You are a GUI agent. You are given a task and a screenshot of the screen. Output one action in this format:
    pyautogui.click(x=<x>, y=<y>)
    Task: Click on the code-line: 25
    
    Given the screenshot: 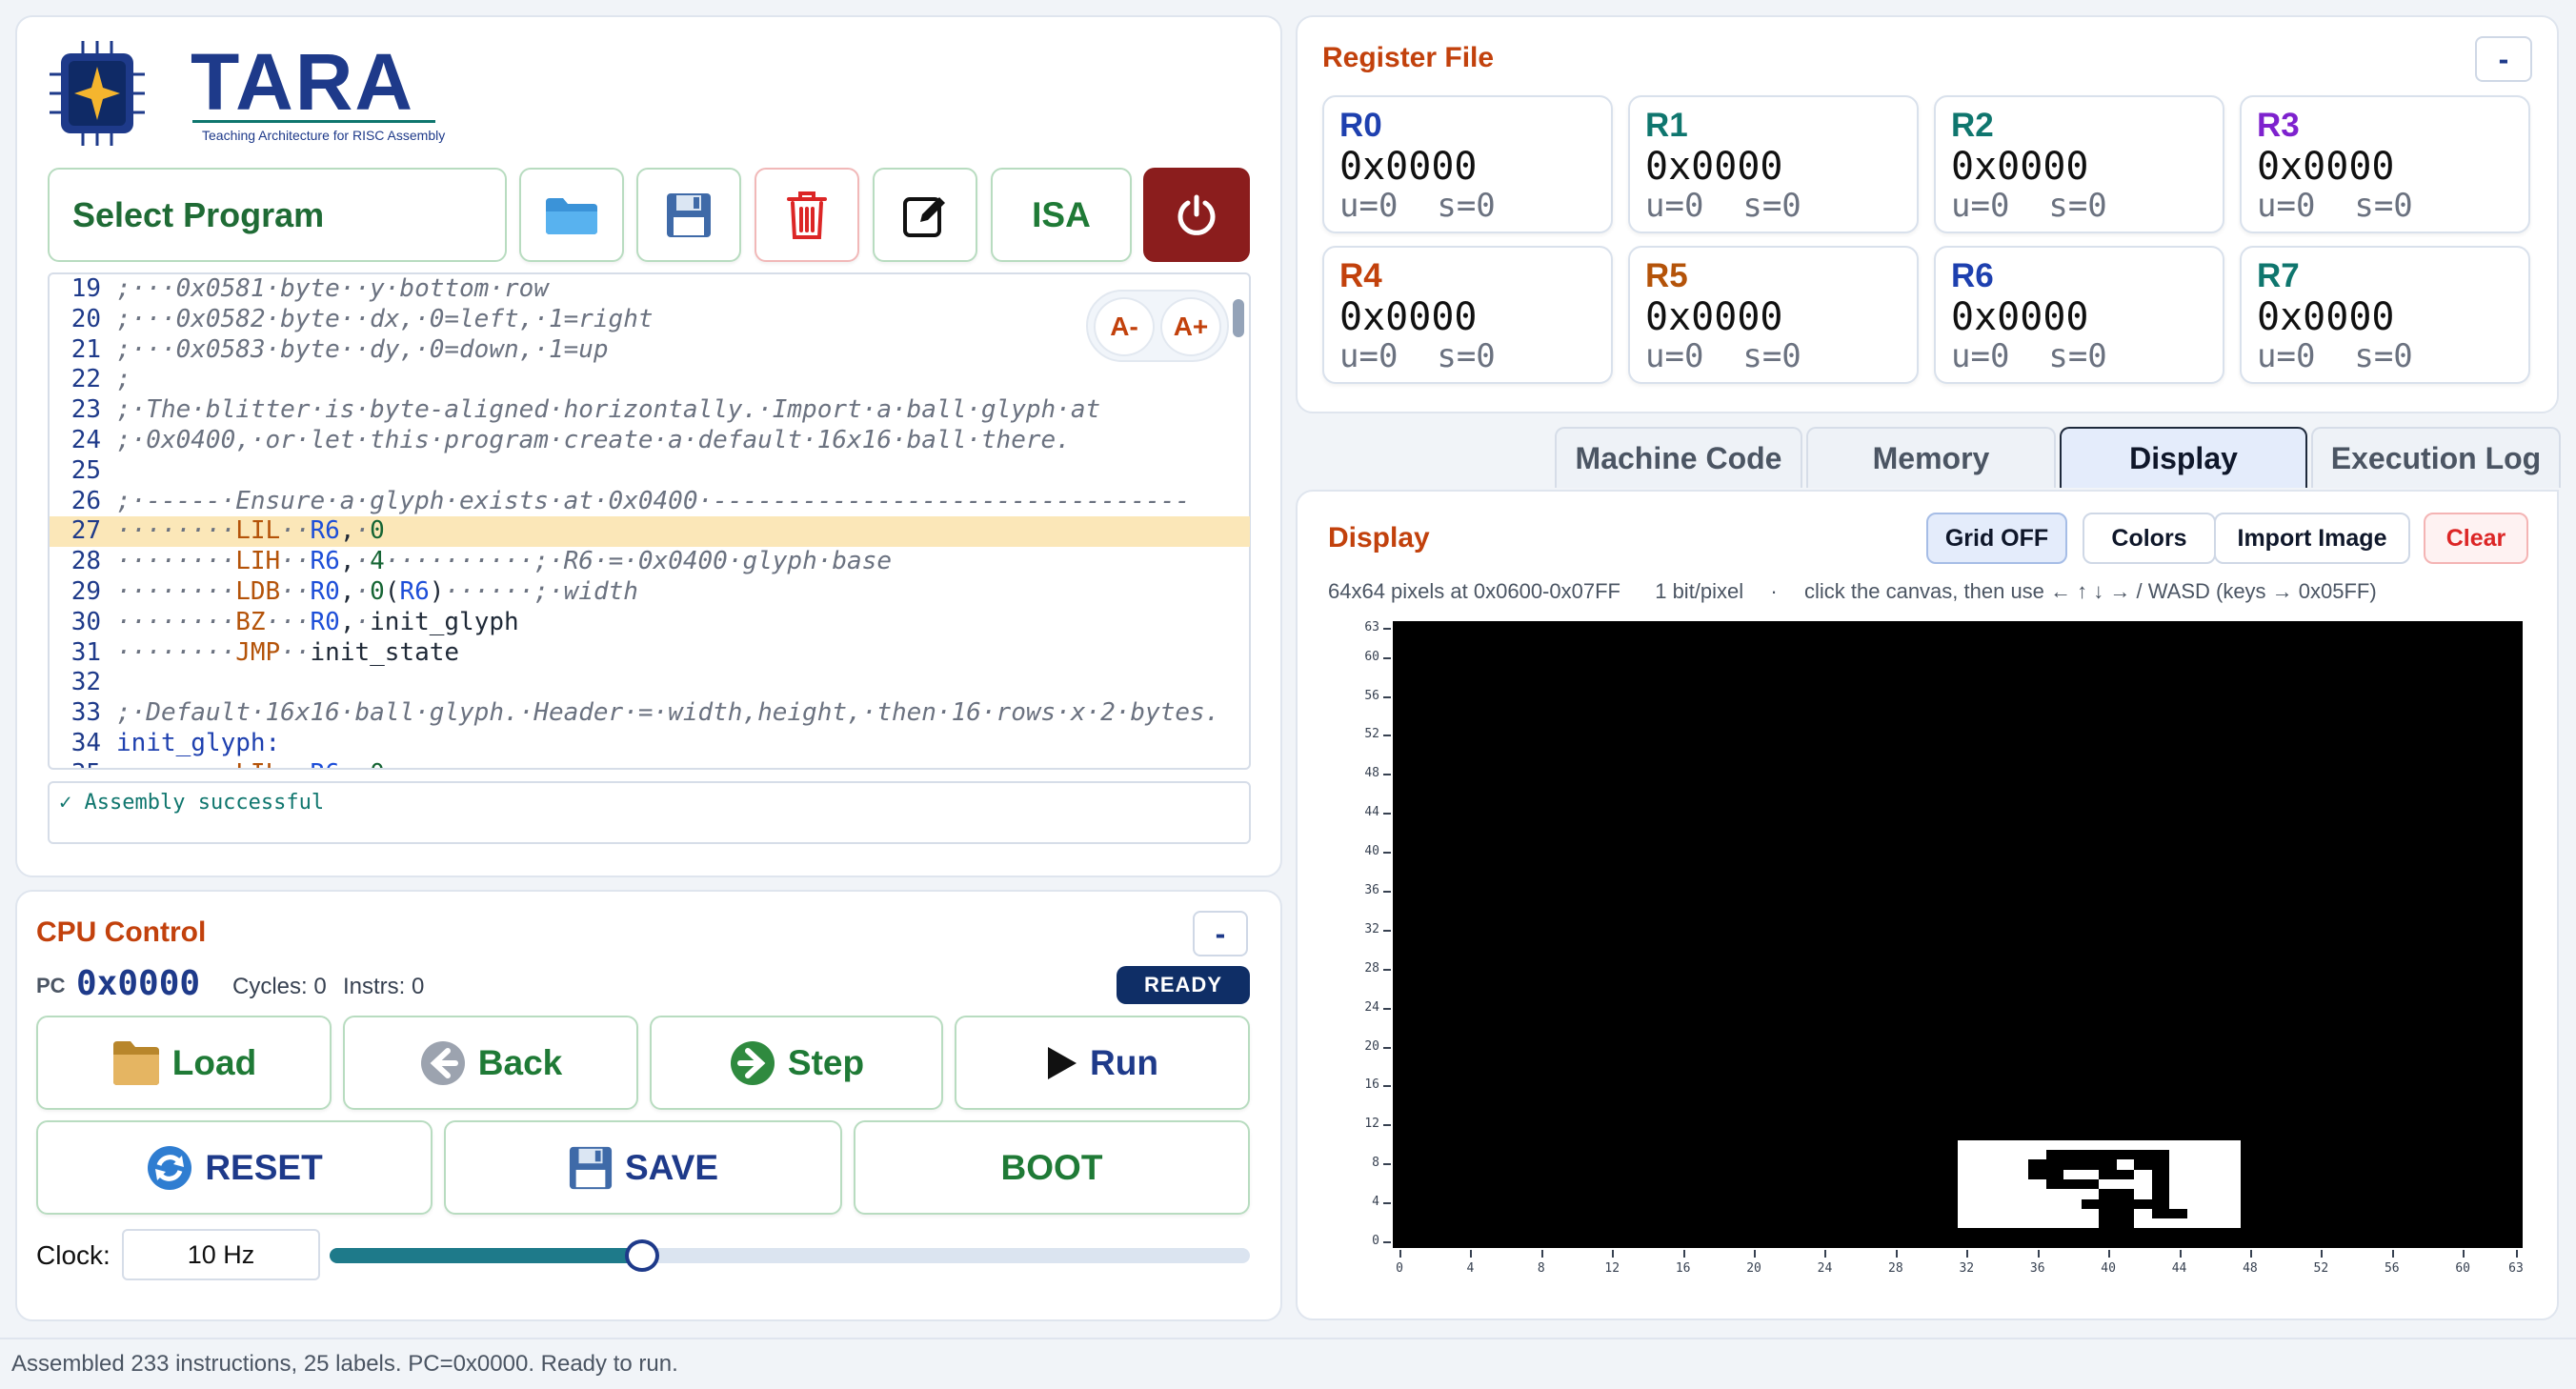 What is the action you would take?
    pyautogui.click(x=650, y=472)
    